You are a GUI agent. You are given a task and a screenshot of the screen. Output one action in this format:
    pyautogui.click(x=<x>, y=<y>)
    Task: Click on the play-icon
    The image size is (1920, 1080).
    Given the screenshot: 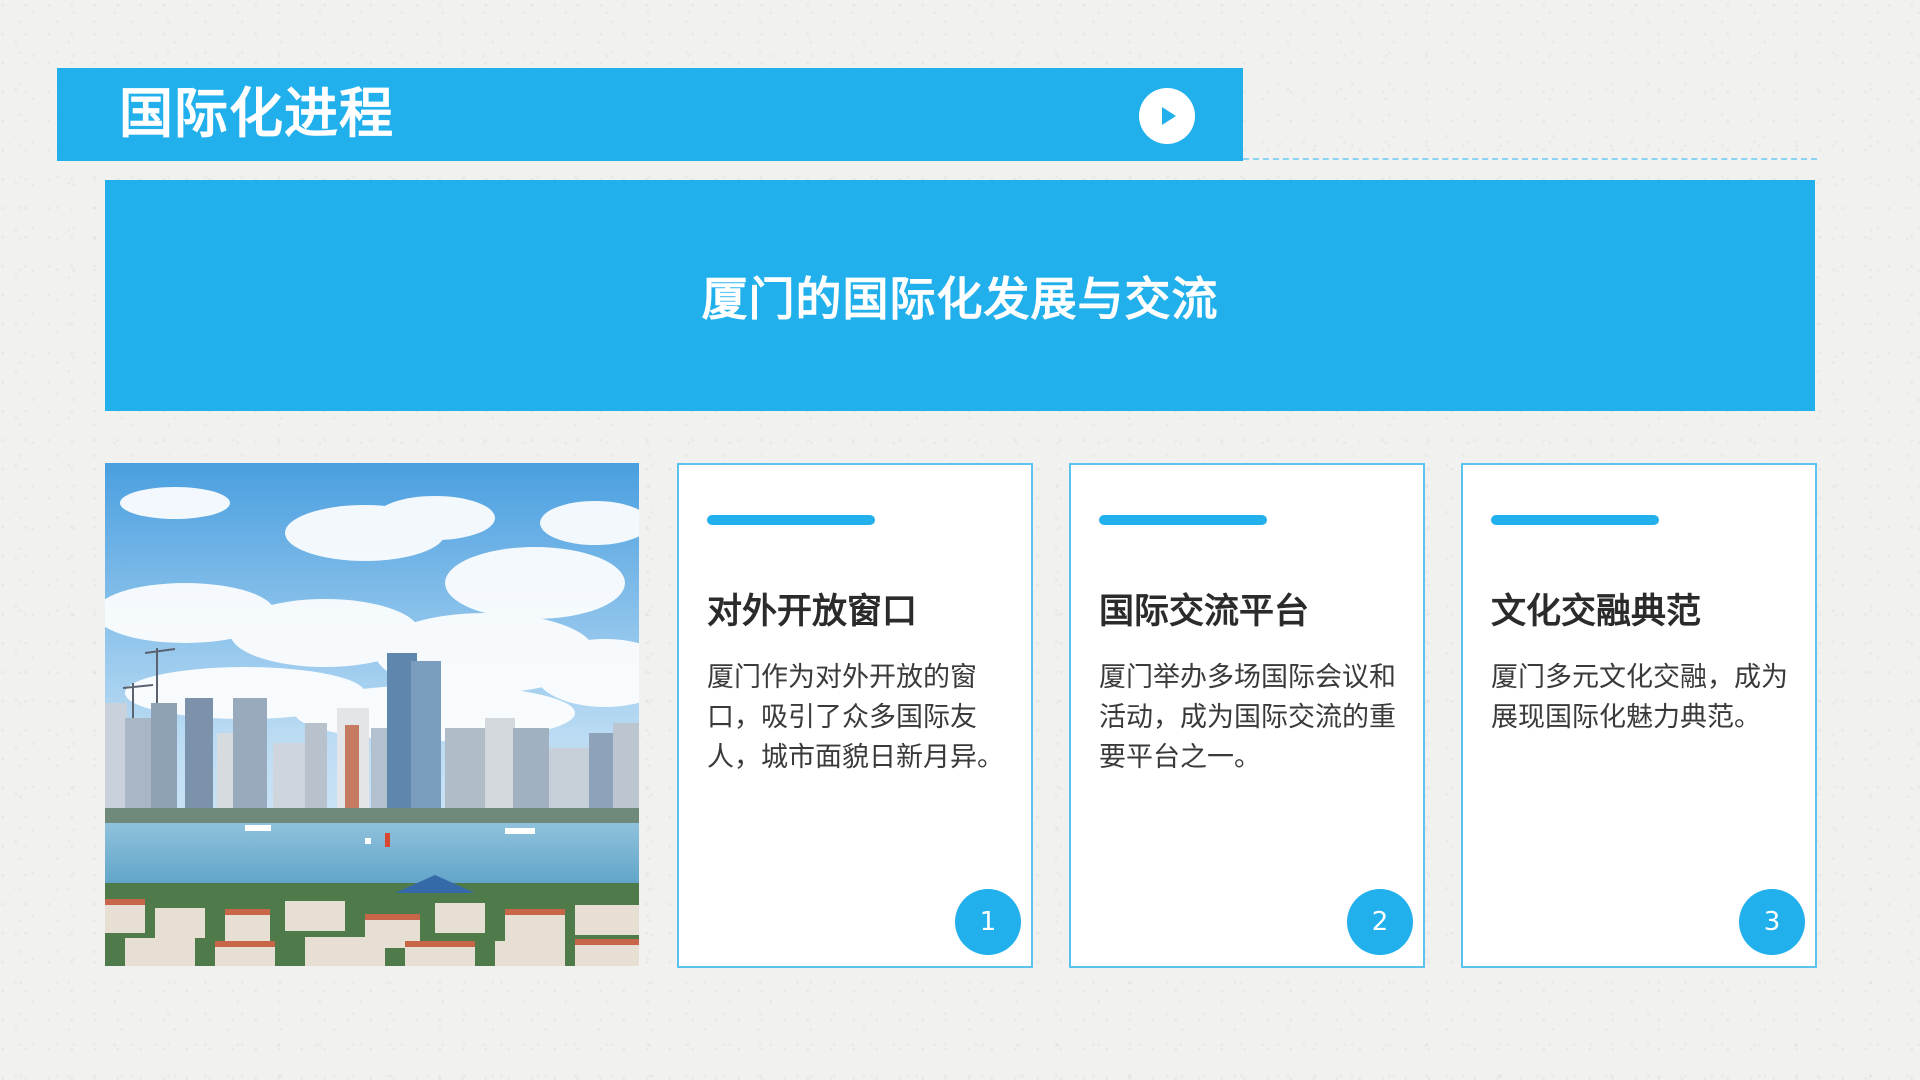 What is the action you would take?
    pyautogui.click(x=1169, y=116)
    